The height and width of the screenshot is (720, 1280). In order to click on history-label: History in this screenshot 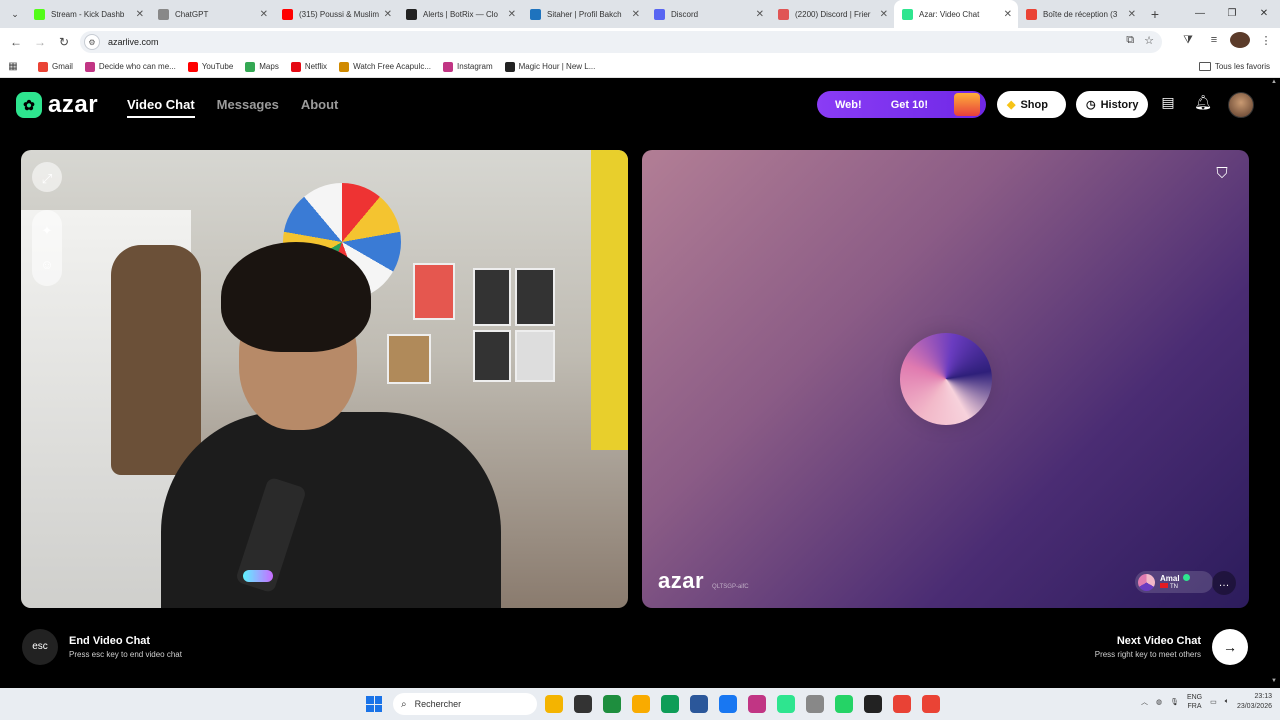, I will do `click(1119, 104)`.